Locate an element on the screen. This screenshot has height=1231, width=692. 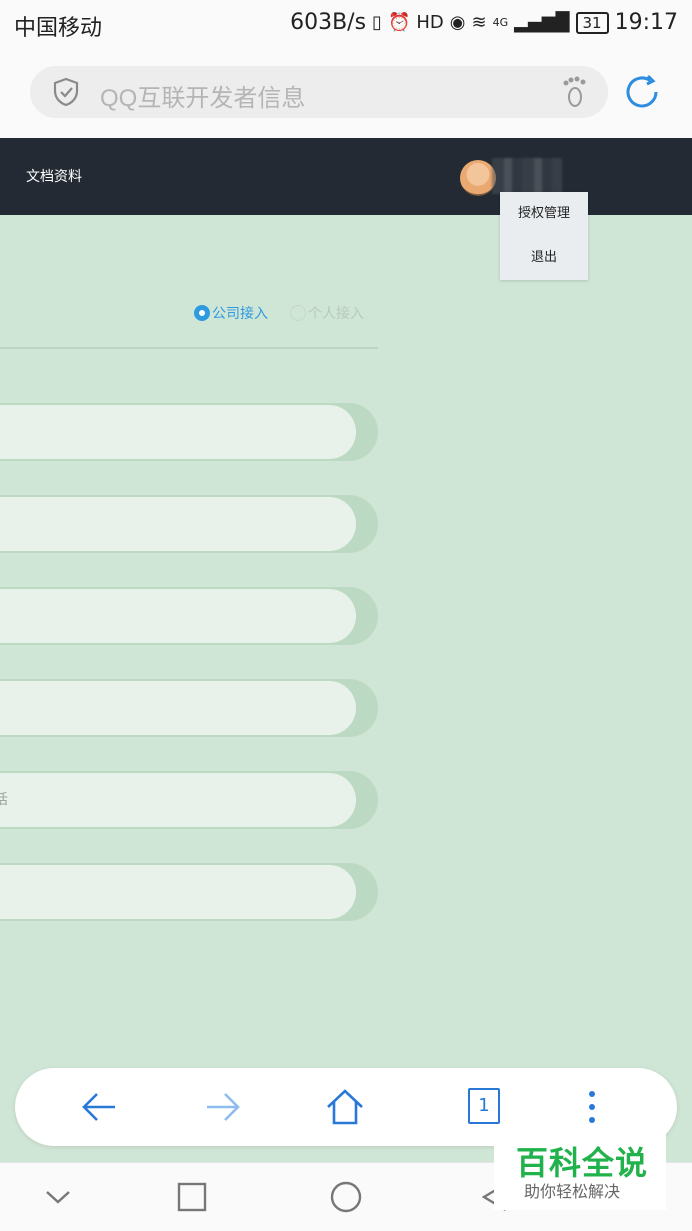
form-divider is located at coordinates (189, 348).